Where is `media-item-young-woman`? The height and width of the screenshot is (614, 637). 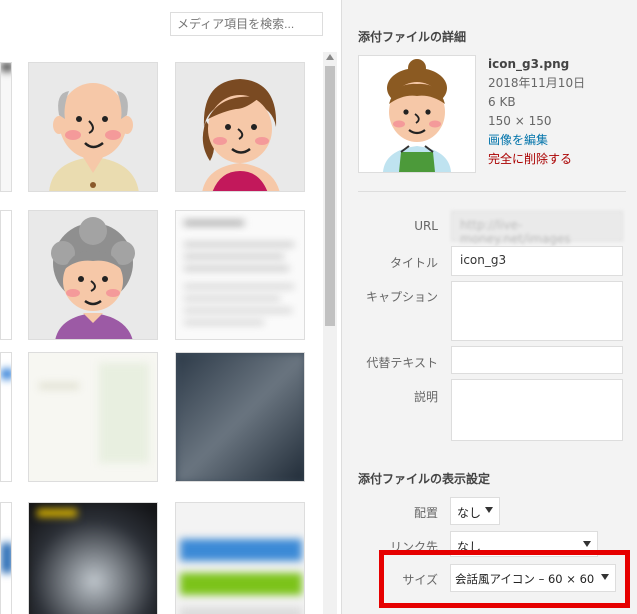
media-item-young-woman is located at coordinates (240, 127).